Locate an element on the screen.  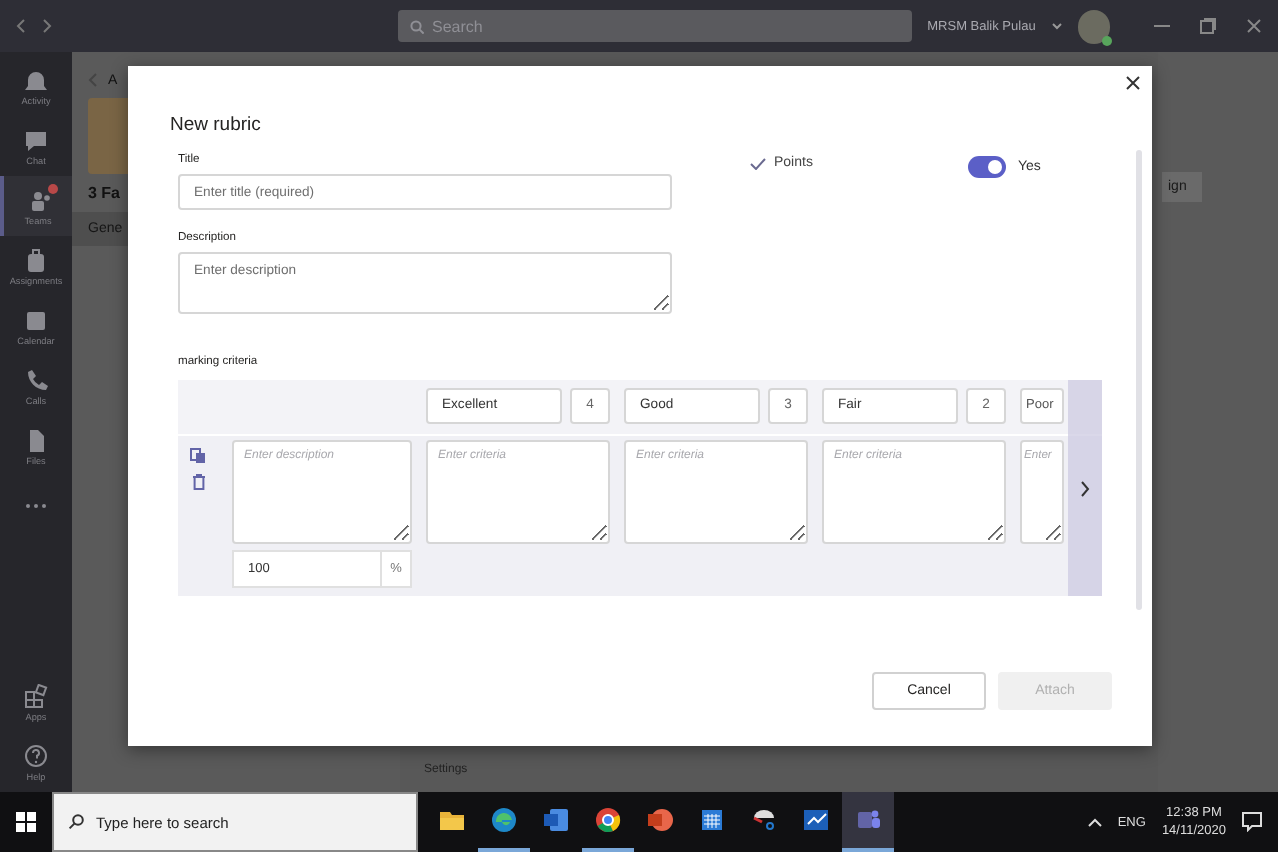
bag-icon is located at coordinates (36, 259).